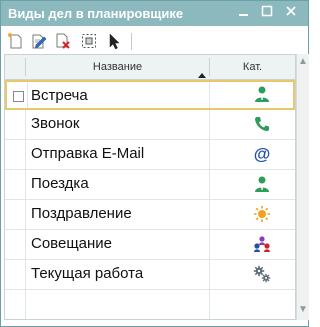 The height and width of the screenshot is (327, 320). What do you see at coordinates (150, 215) in the screenshot?
I see `table-row: Поздравление` at bounding box center [150, 215].